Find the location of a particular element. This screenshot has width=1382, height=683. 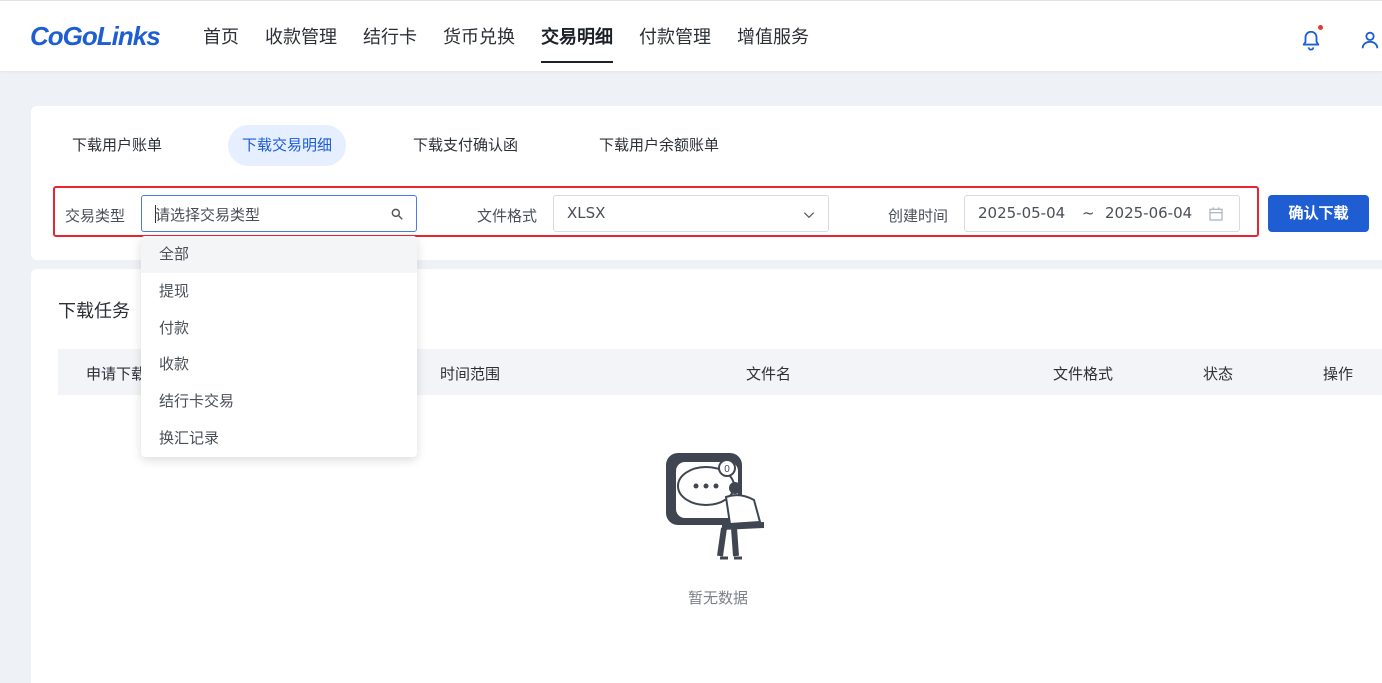

tab-download-user-bill: 下载用户账单 is located at coordinates (117, 145).